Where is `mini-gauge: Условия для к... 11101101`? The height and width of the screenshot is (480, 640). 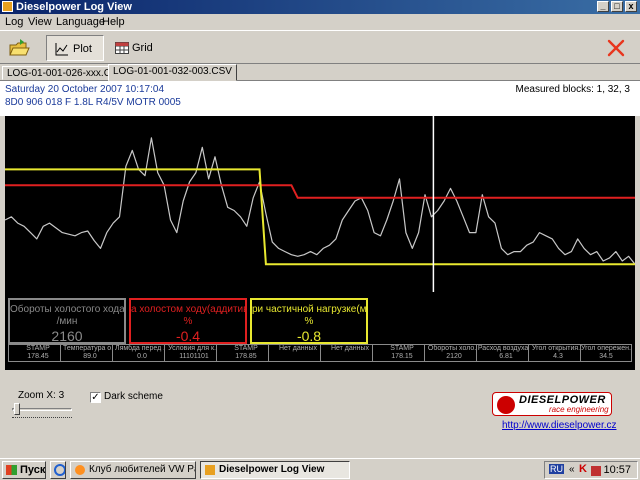 mini-gauge: Условия для к... 11101101 is located at coordinates (194, 353).